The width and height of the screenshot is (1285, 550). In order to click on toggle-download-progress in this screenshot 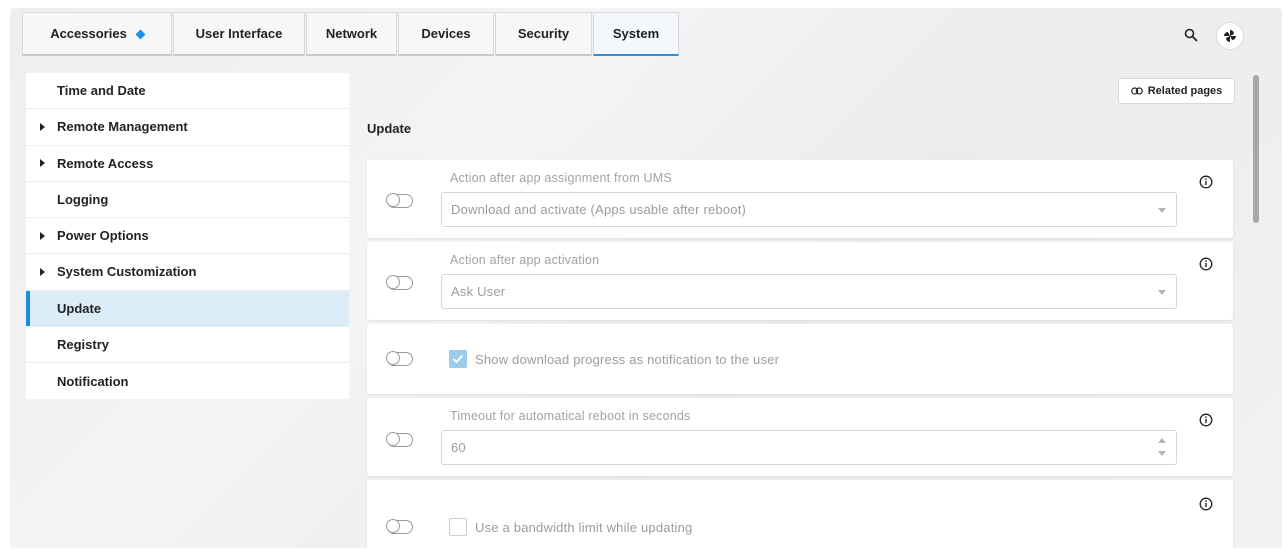, I will do `click(399, 358)`.